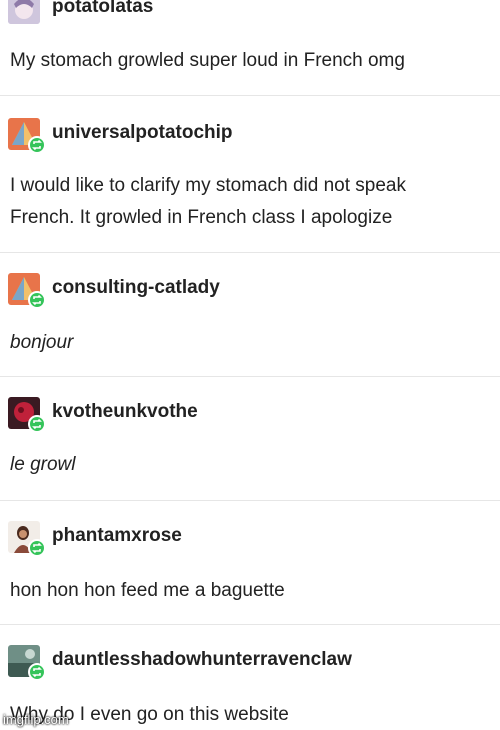  I want to click on post-text: bonjour, so click(42, 342).